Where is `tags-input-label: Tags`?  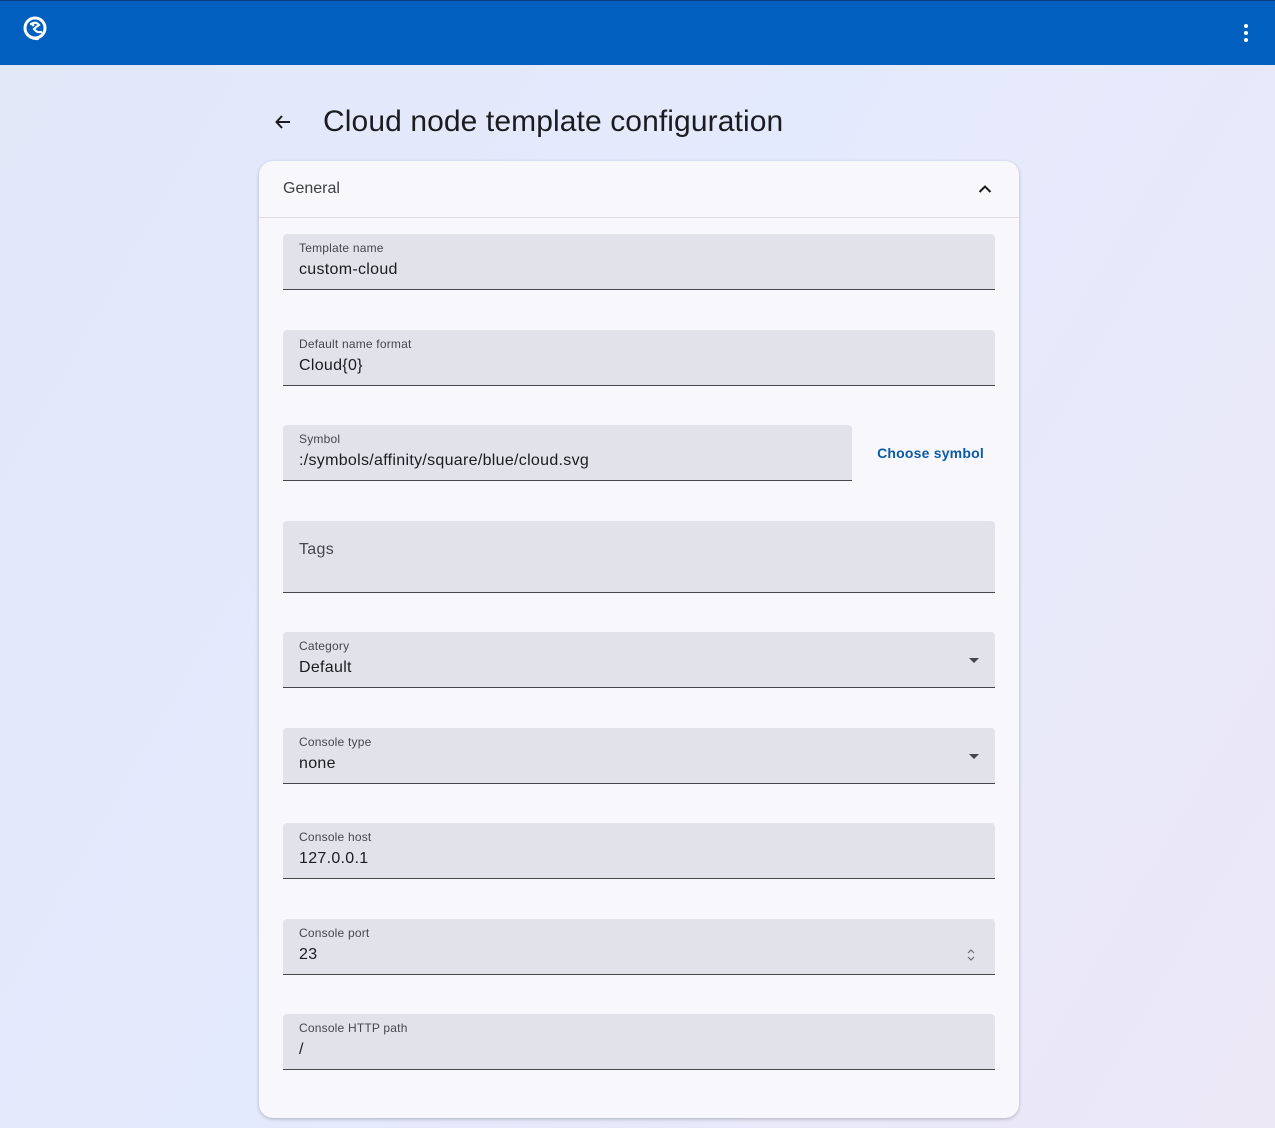
tags-input-label: Tags is located at coordinates (316, 550).